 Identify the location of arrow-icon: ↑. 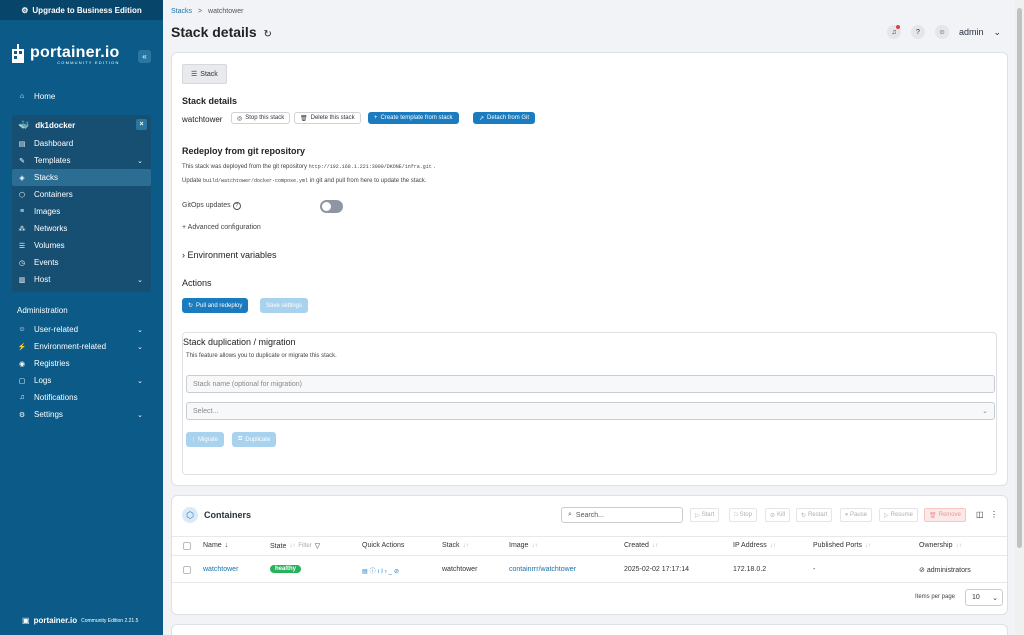
(193, 439).